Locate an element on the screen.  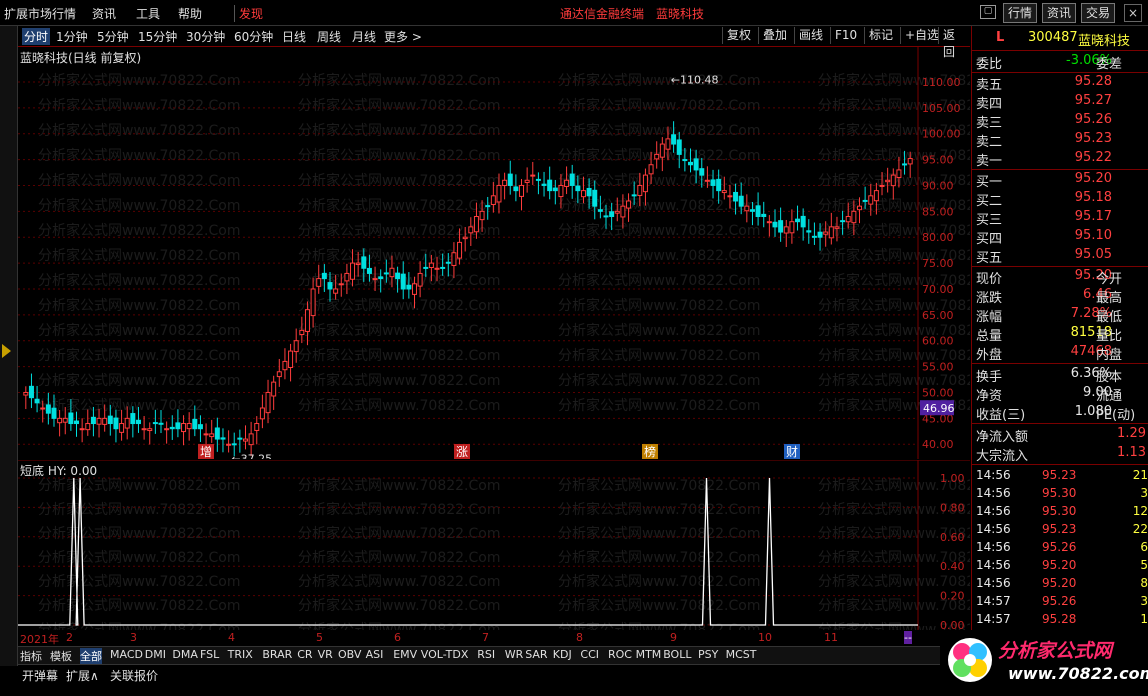
menu-toggle-icon: ▢ is located at coordinates (988, 12).